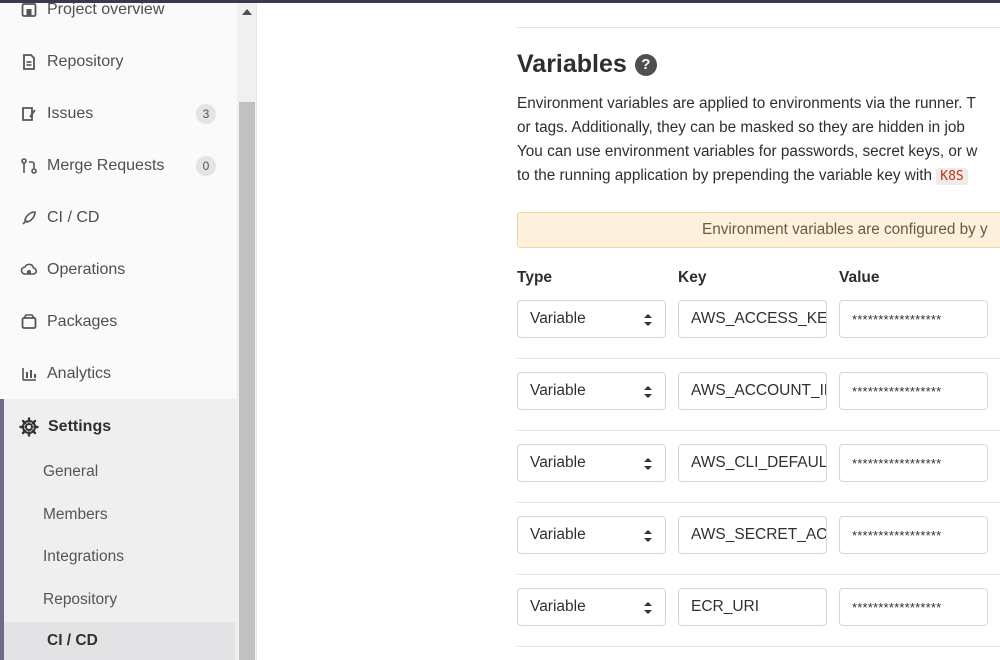  Describe the element at coordinates (118, 218) in the screenshot. I see `sidebar-item-ci-cd: CI / CD` at that location.